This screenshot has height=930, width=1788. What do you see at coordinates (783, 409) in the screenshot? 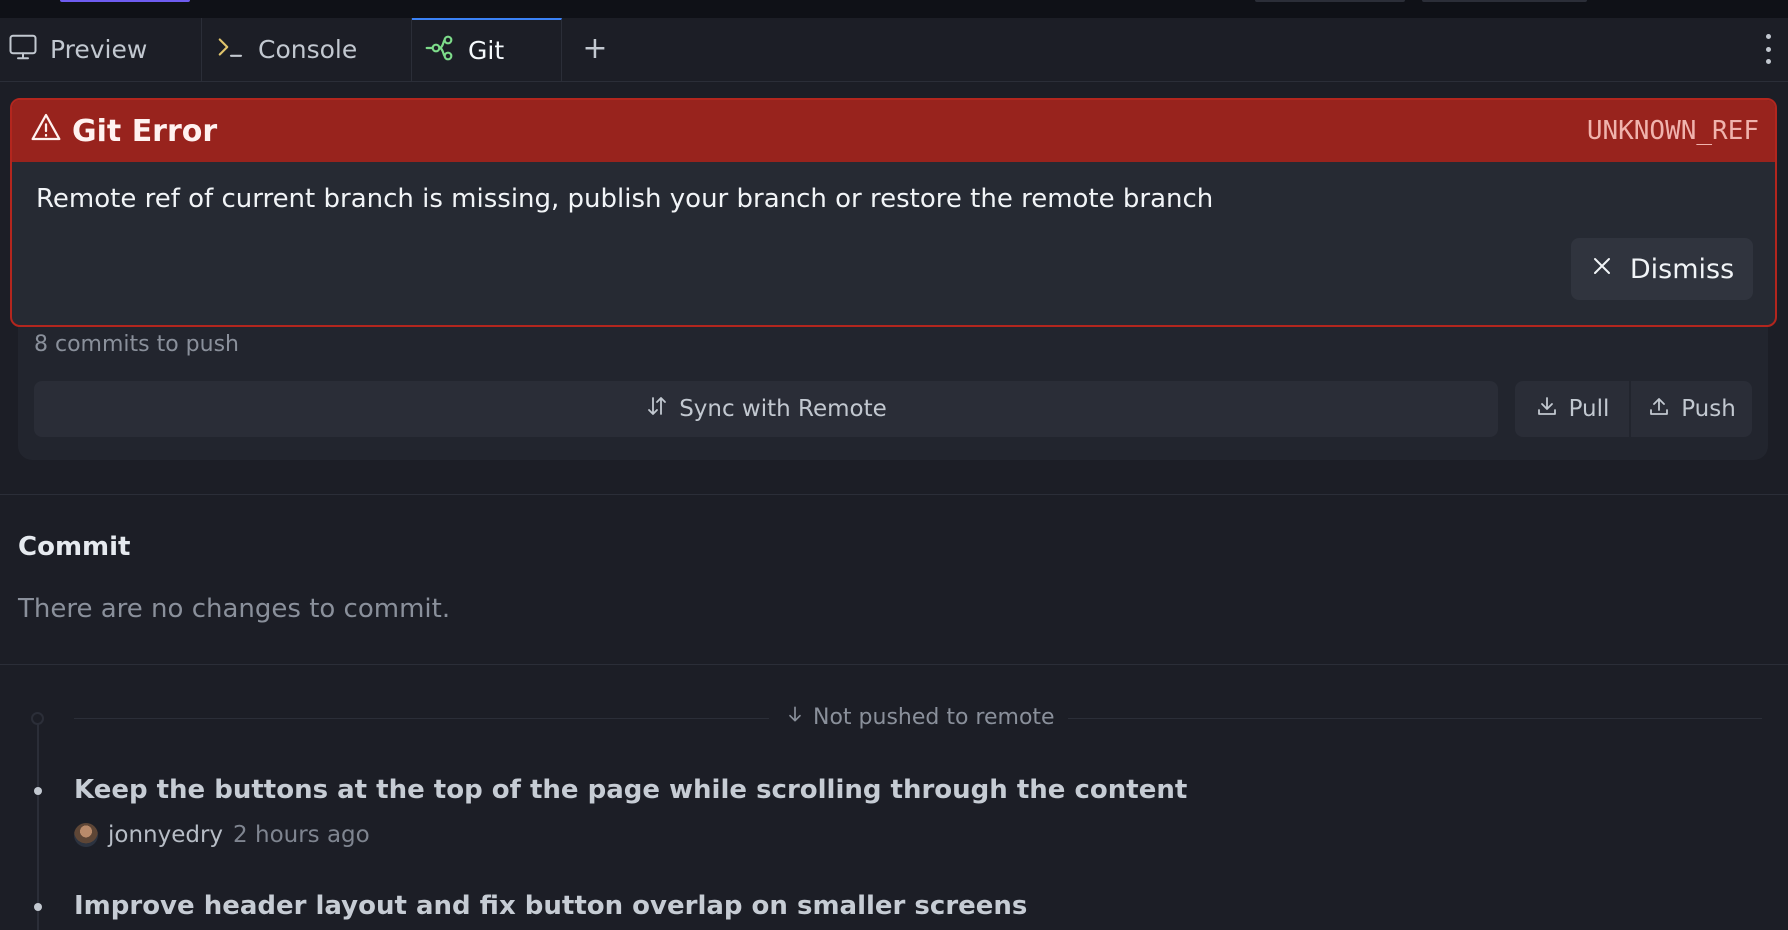
I see `sync-label: Sync with Remote` at bounding box center [783, 409].